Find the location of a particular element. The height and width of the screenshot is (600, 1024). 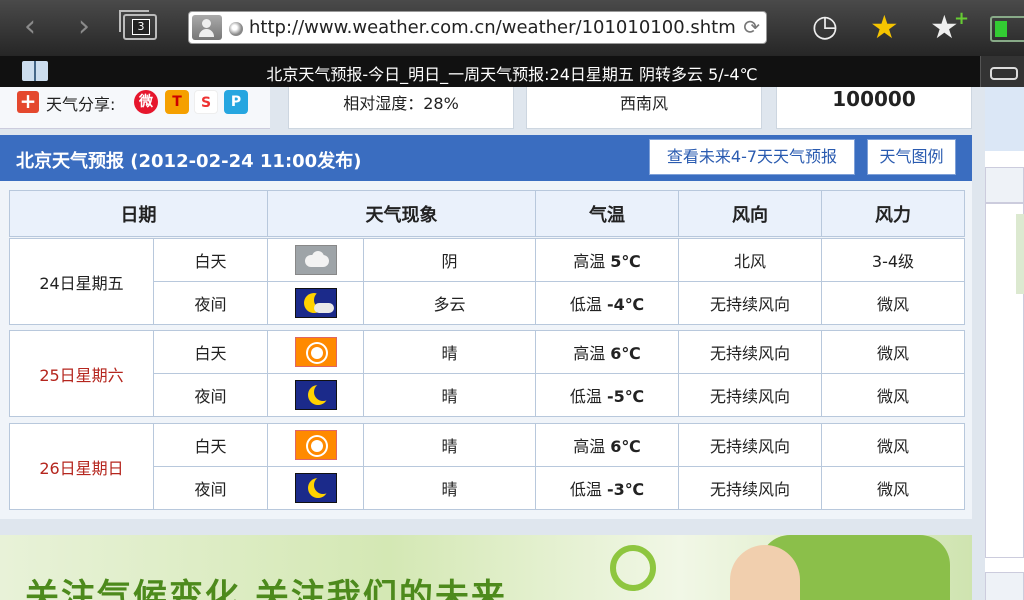

forecast-header-table: 日期 天气现象 气温 风向 风力 is located at coordinates (487, 213).